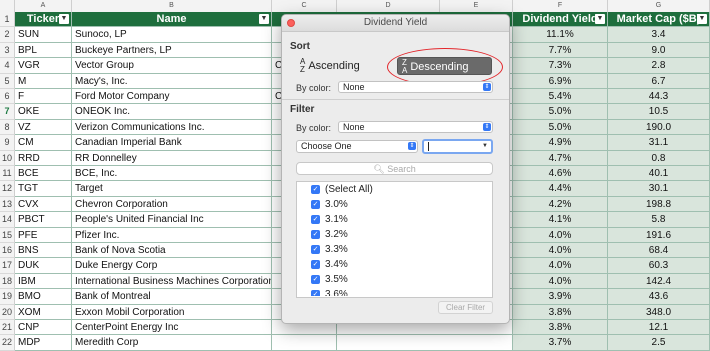 The image size is (710, 351). I want to click on cell-ticker: BCE, so click(43, 174).